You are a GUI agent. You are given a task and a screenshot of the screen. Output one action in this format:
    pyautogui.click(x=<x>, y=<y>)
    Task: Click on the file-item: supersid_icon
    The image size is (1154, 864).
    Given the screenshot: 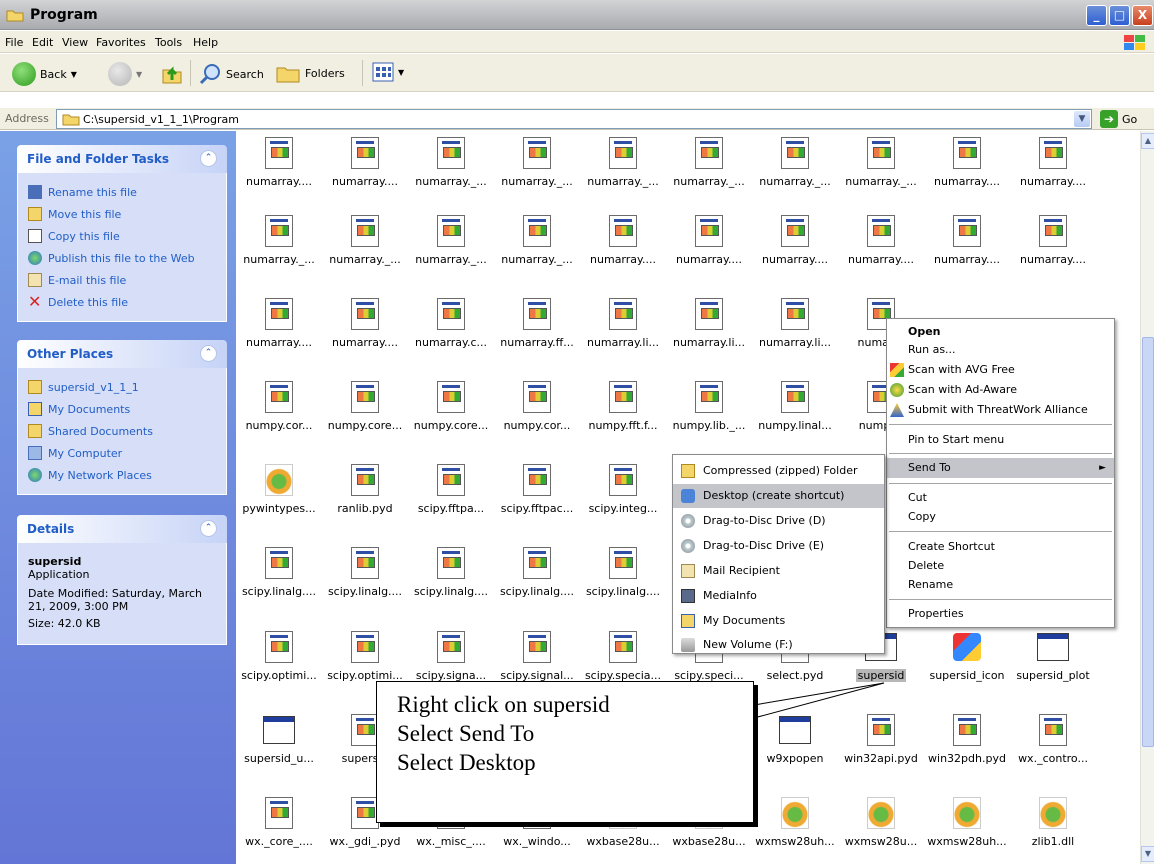 What is the action you would take?
    pyautogui.click(x=967, y=656)
    